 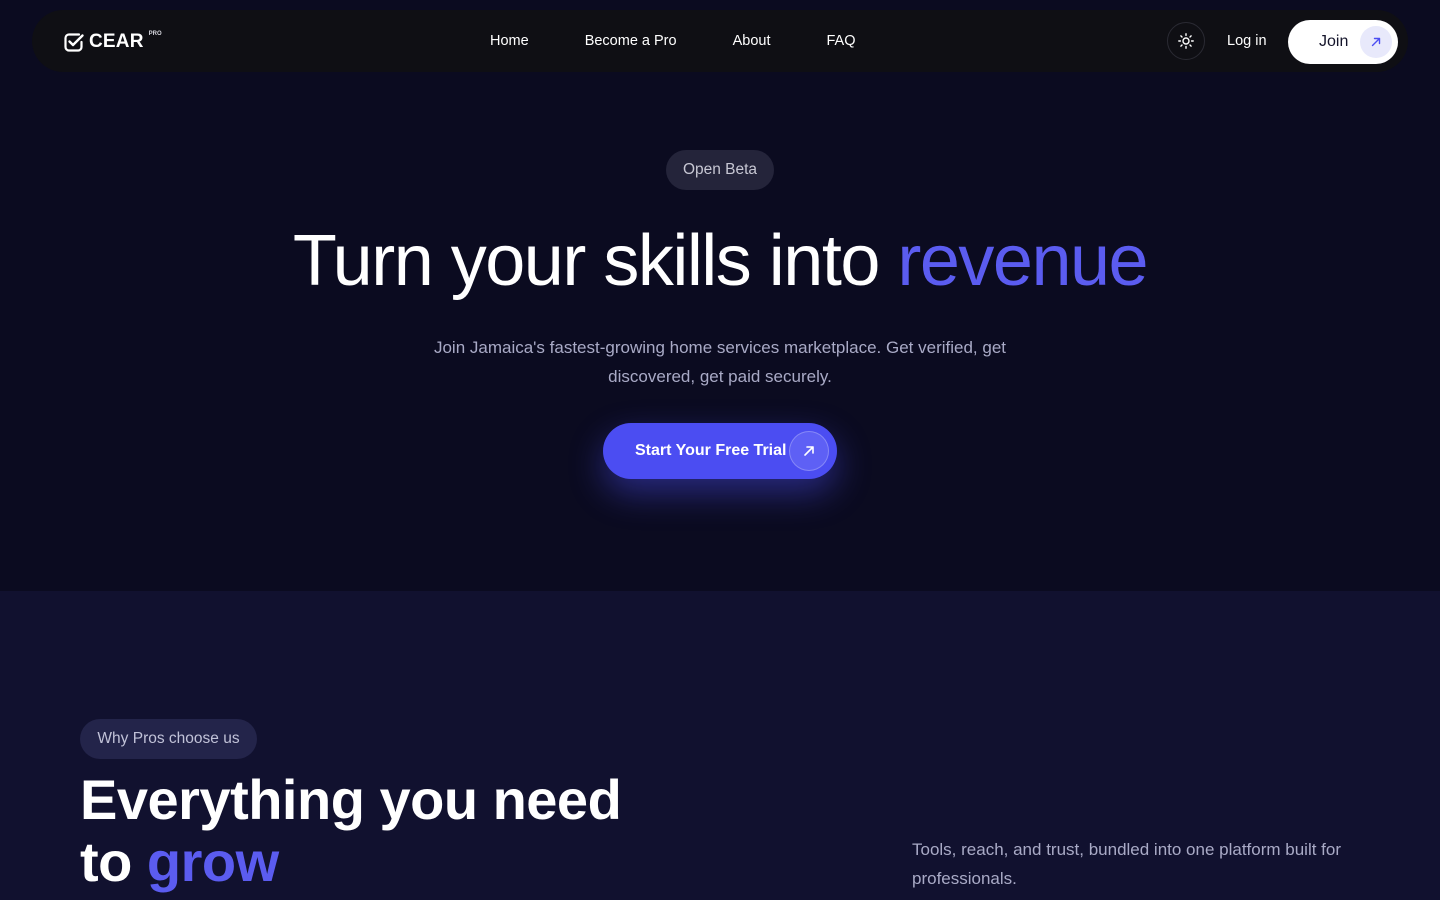 What do you see at coordinates (752, 41) in the screenshot?
I see `nav-link-about: About` at bounding box center [752, 41].